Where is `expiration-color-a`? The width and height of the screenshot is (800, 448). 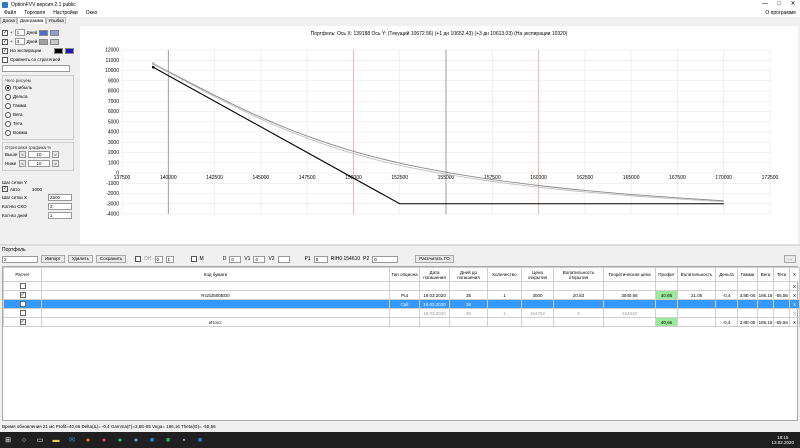 expiration-color-a is located at coordinates (58, 50).